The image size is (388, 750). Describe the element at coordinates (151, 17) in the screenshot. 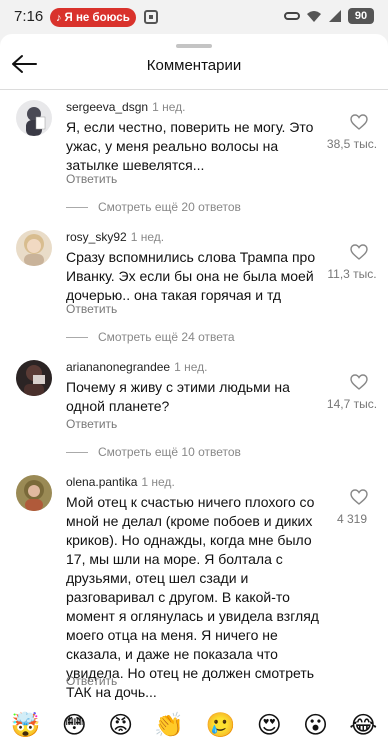

I see `screen-capture-icon` at that location.